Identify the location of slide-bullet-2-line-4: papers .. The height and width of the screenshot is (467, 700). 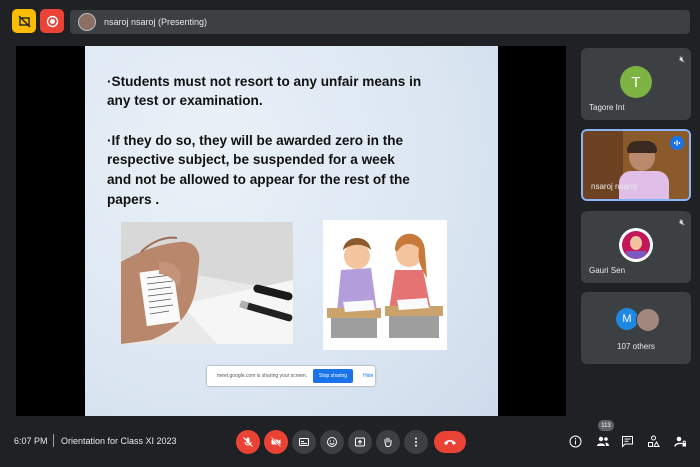
(133, 199).